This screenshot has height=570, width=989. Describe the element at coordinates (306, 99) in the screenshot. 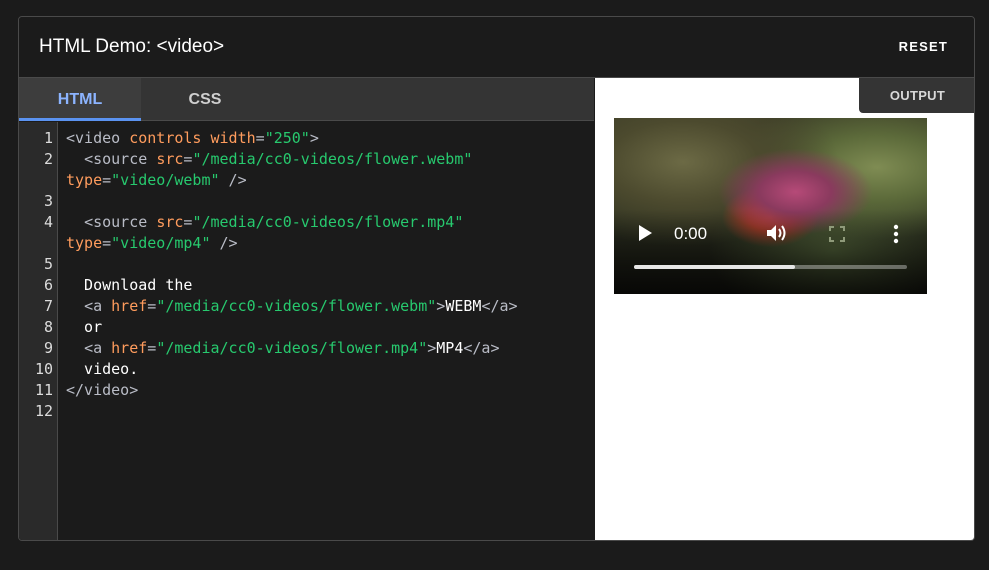

I see `editor-tabs: HTML CSS` at that location.